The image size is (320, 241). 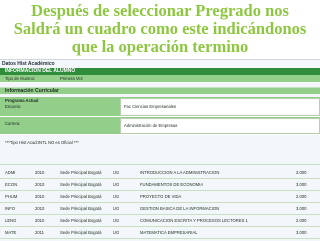 I want to click on course-code: INFO, so click(x=10, y=208).